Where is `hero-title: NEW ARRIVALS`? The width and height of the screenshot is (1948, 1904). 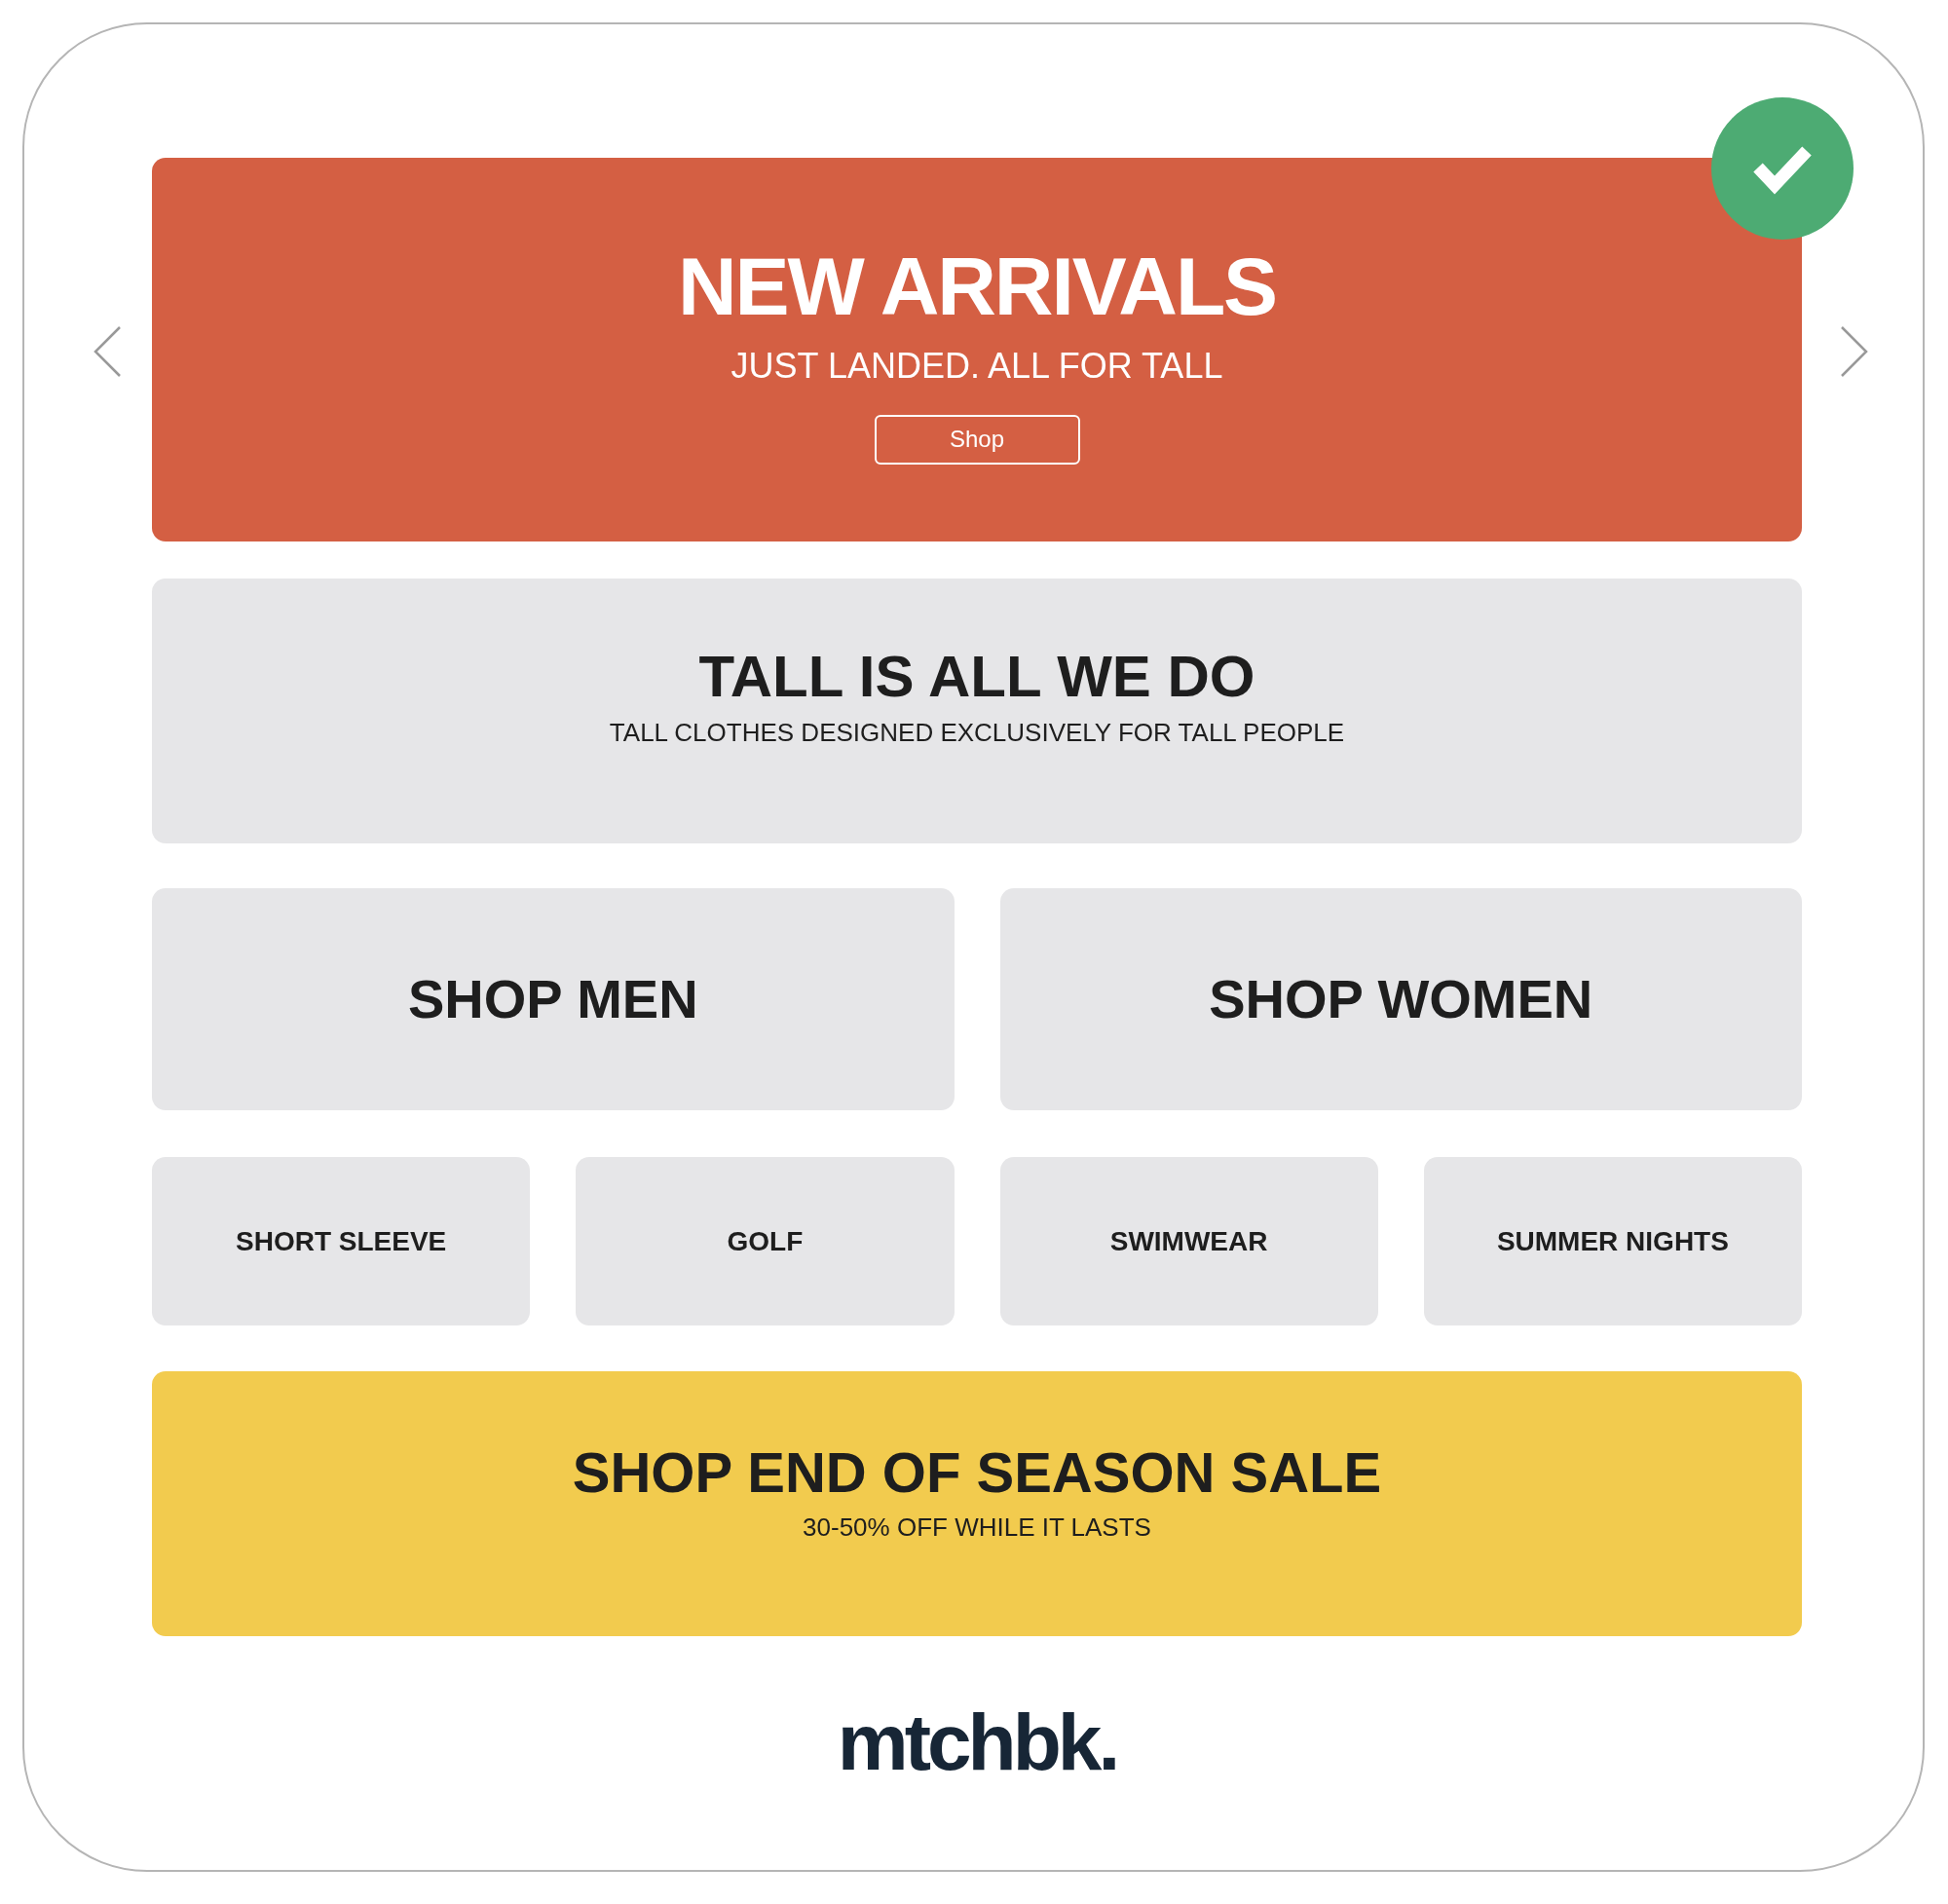 hero-title: NEW ARRIVALS is located at coordinates (977, 285).